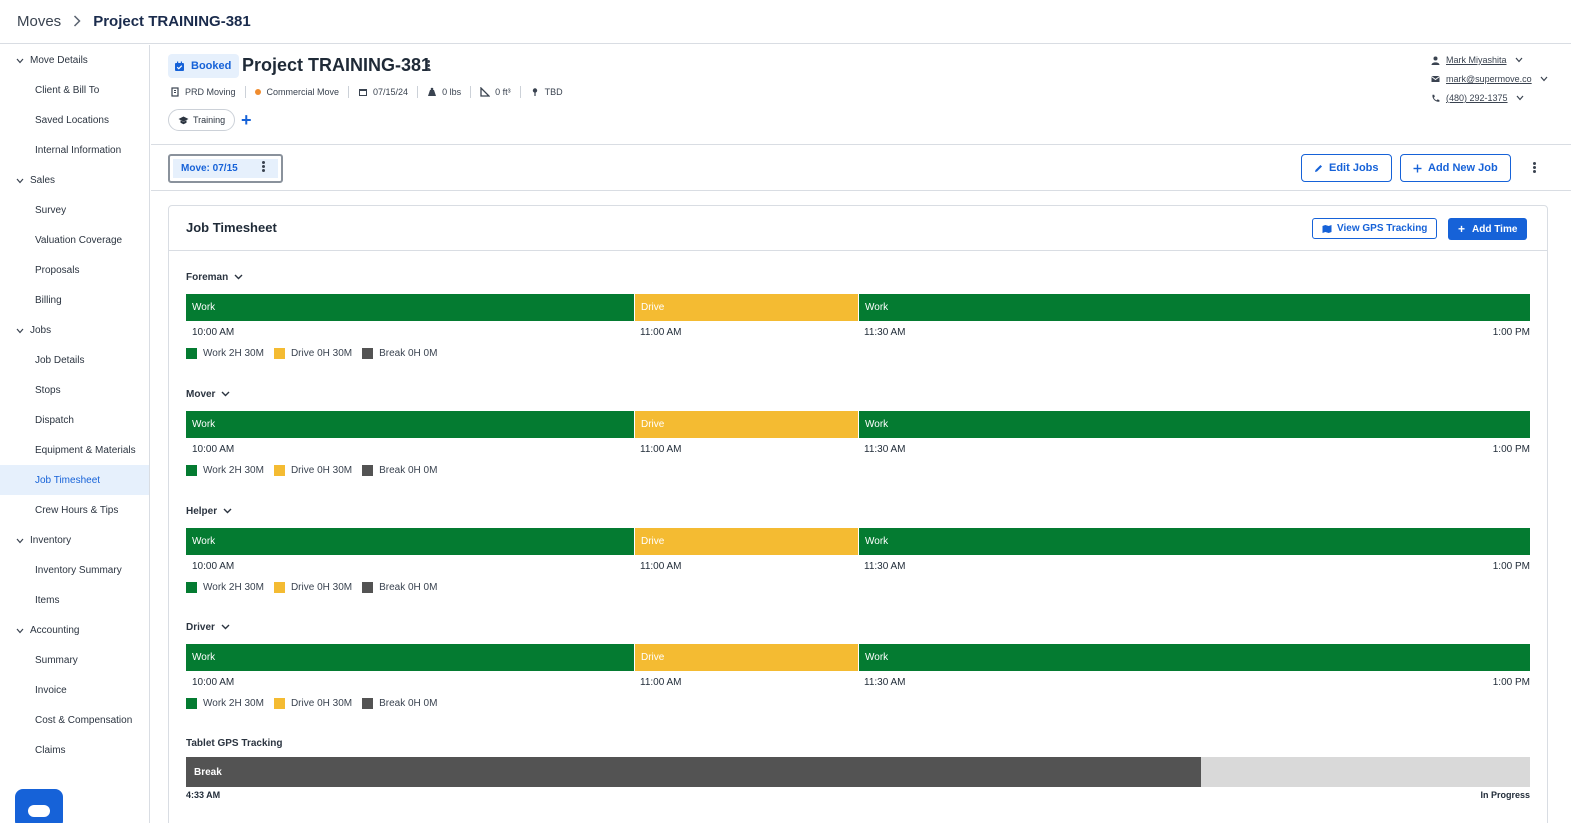  I want to click on sidebar-item-job-timesheet: Job Timesheet, so click(74, 480).